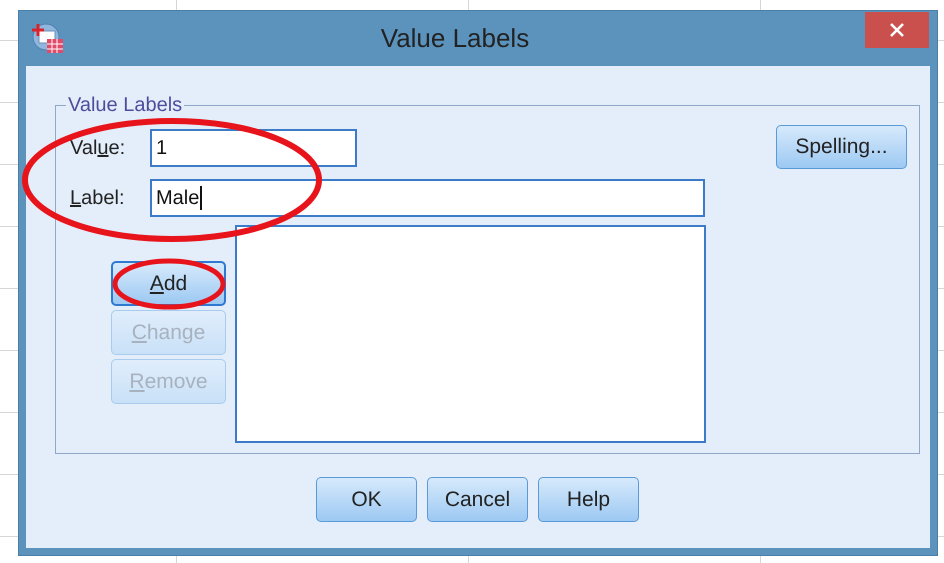  What do you see at coordinates (427, 198) in the screenshot?
I see `input-field: Male` at bounding box center [427, 198].